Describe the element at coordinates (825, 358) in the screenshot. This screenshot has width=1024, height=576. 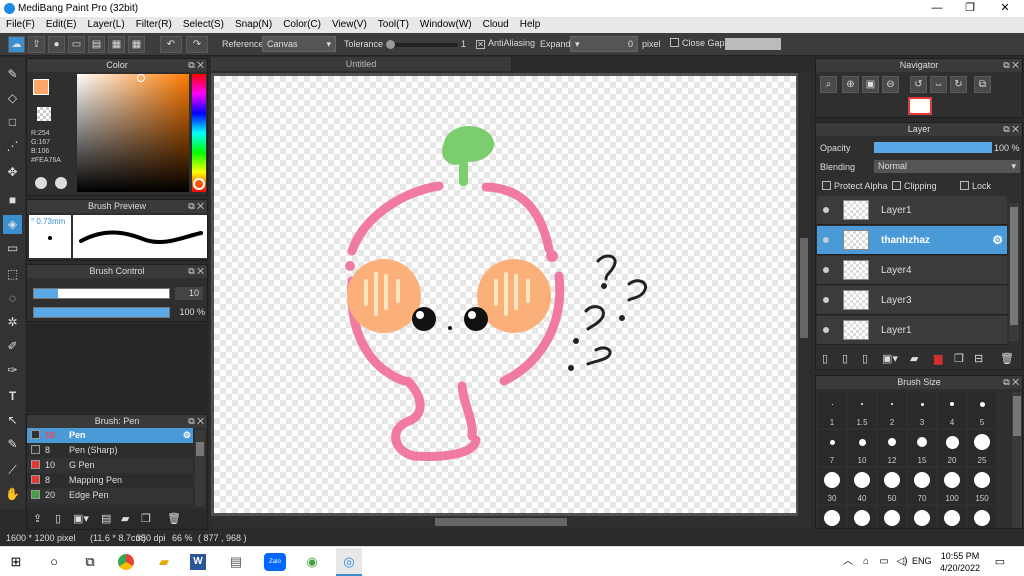
I see `new-layer-icon: ▯` at that location.